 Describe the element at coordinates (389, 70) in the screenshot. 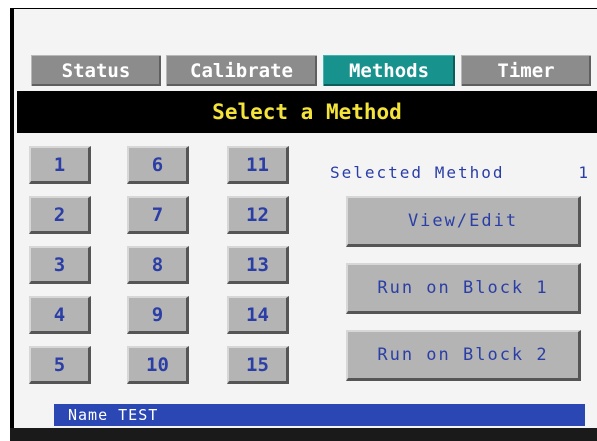

I see `tab-methods: Methods` at that location.